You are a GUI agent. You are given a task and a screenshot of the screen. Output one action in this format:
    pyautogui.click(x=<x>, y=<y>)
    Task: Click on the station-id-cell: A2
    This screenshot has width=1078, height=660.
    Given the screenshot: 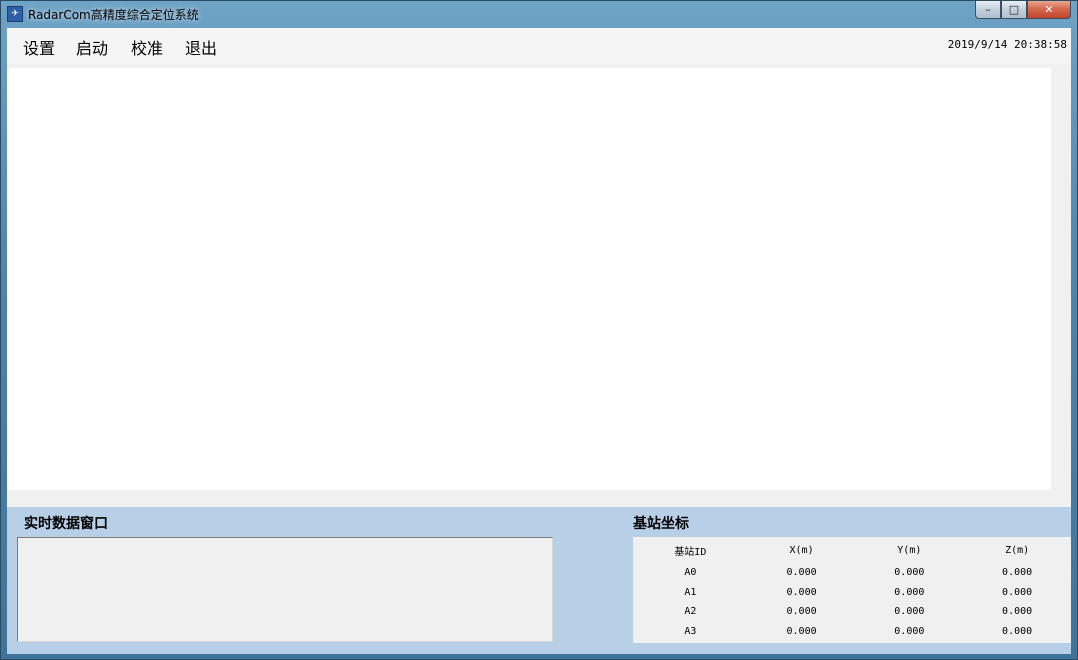 What is the action you would take?
    pyautogui.click(x=690, y=612)
    